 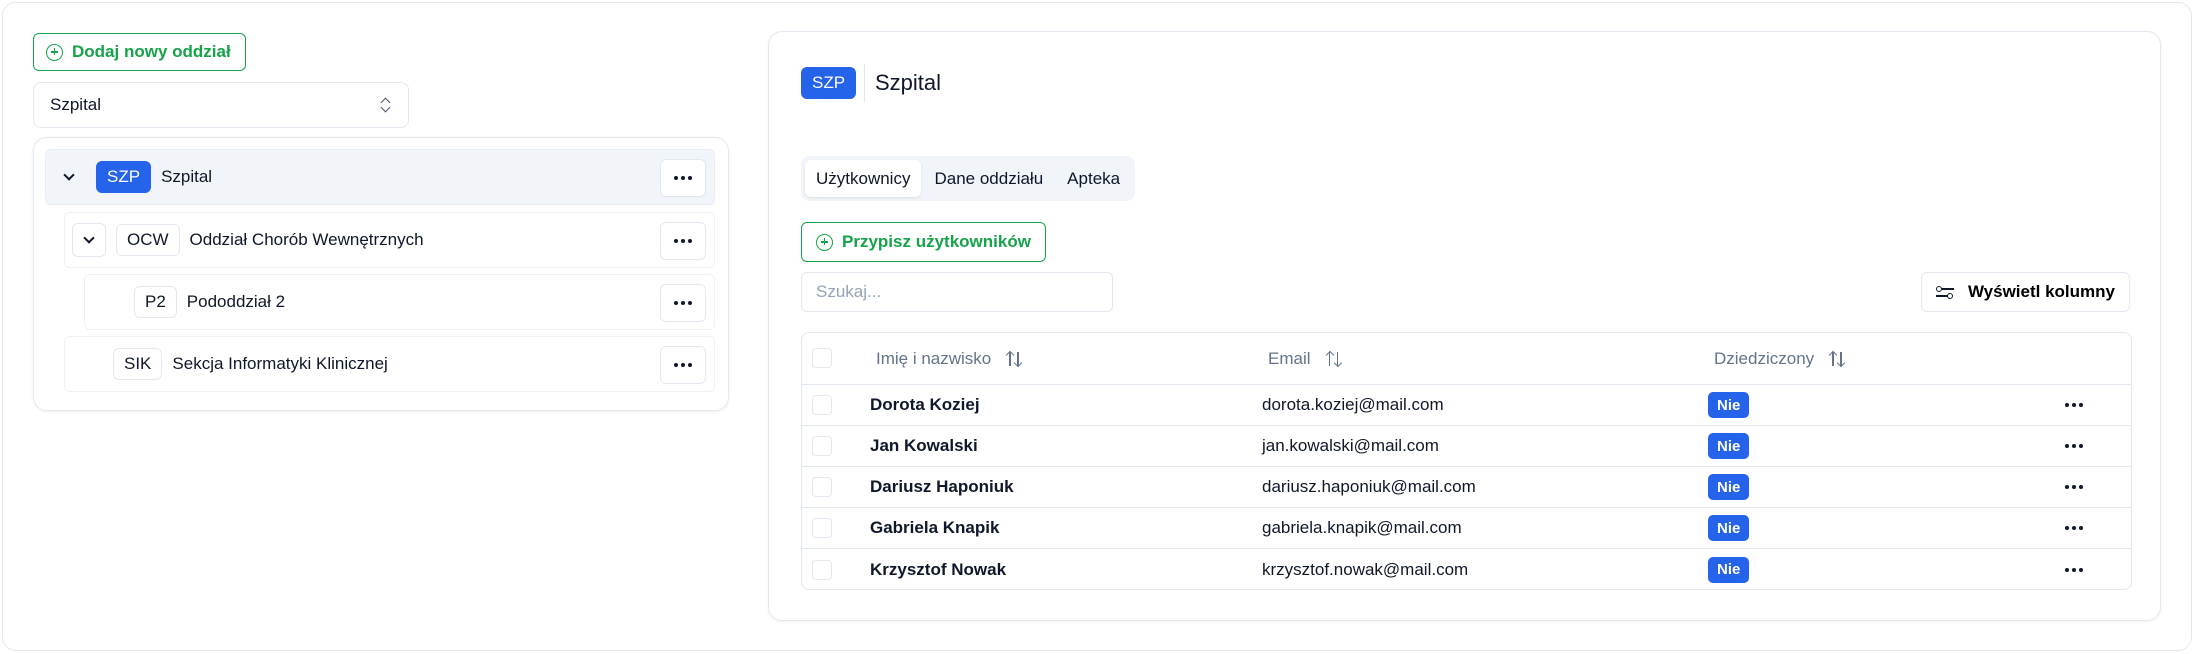 I want to click on user-name: Dariusz Haponiuk, so click(x=942, y=486).